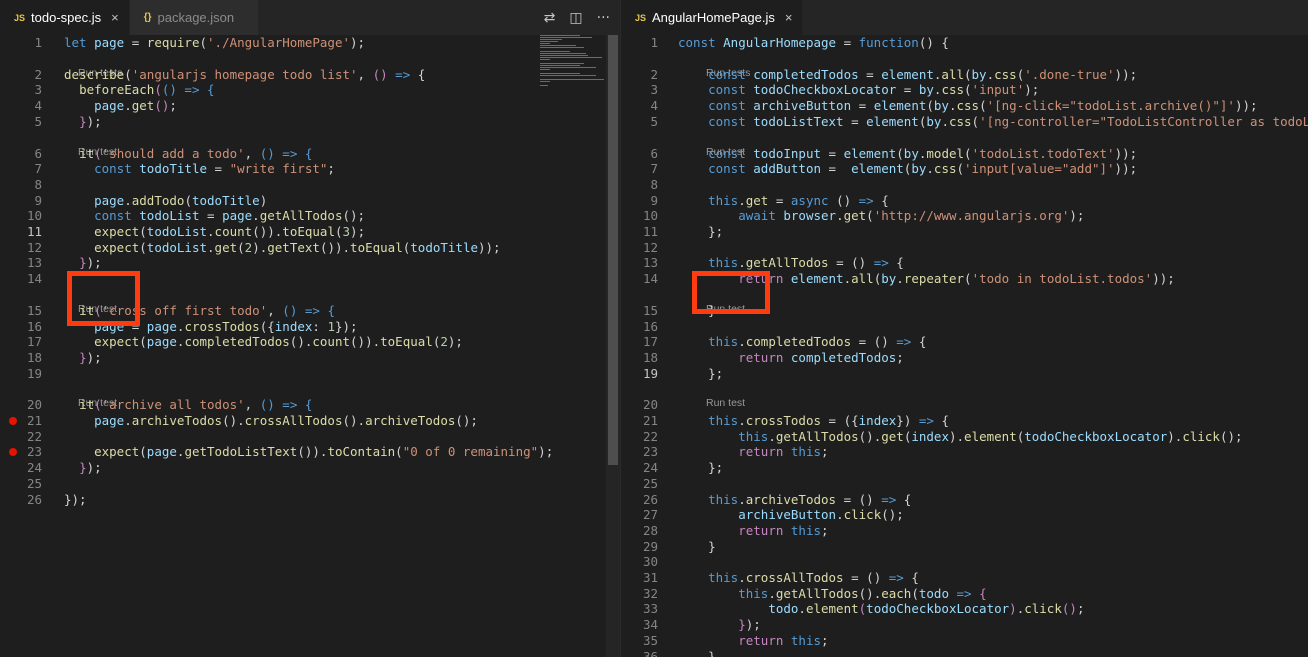 The width and height of the screenshot is (1308, 657). I want to click on javascript-file-icon: JS, so click(20, 17).